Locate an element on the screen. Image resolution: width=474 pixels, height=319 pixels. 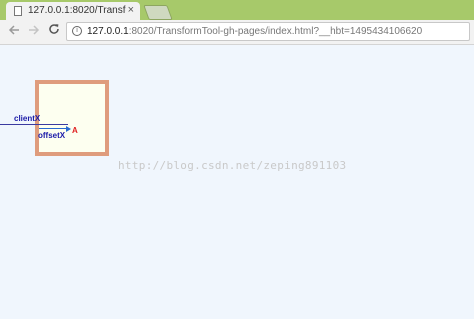
arrow-right-icon is located at coordinates (34, 30).